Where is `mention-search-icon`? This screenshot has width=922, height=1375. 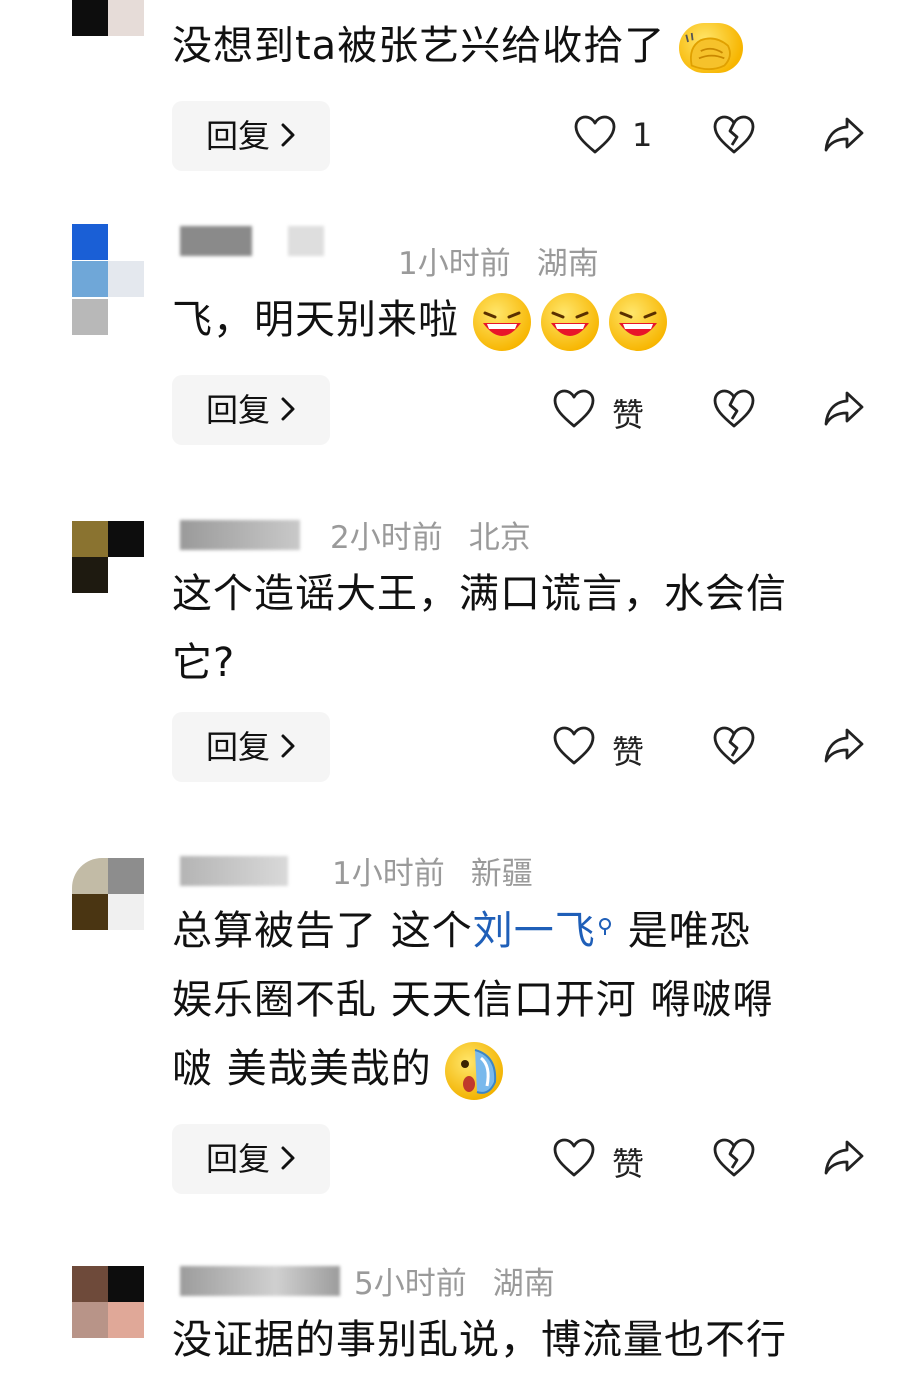
mention-search-icon is located at coordinates (606, 931).